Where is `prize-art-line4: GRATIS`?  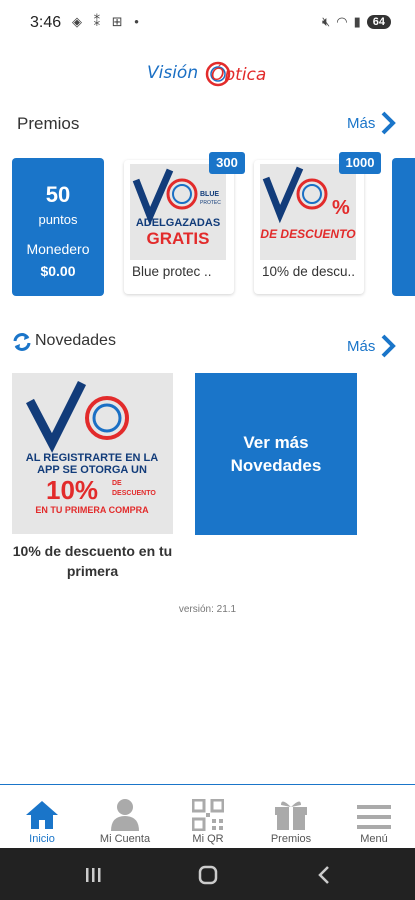
prize-art-line4: GRATIS is located at coordinates (178, 238).